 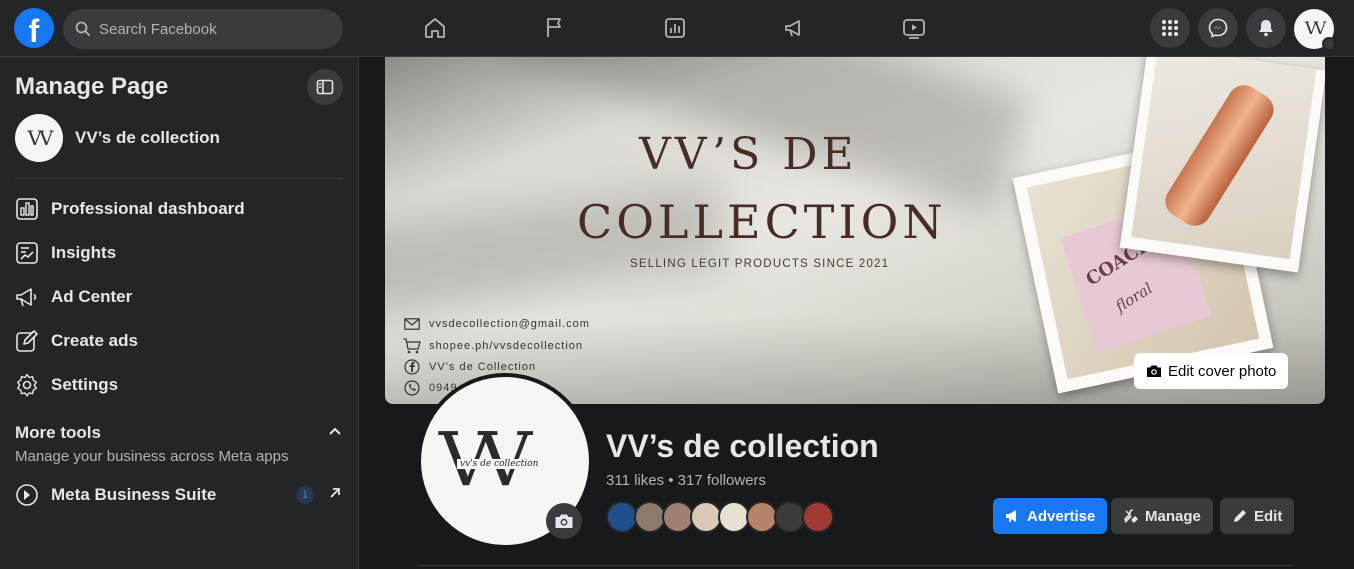 What do you see at coordinates (27, 495) in the screenshot?
I see `meta-business-suite-icon` at bounding box center [27, 495].